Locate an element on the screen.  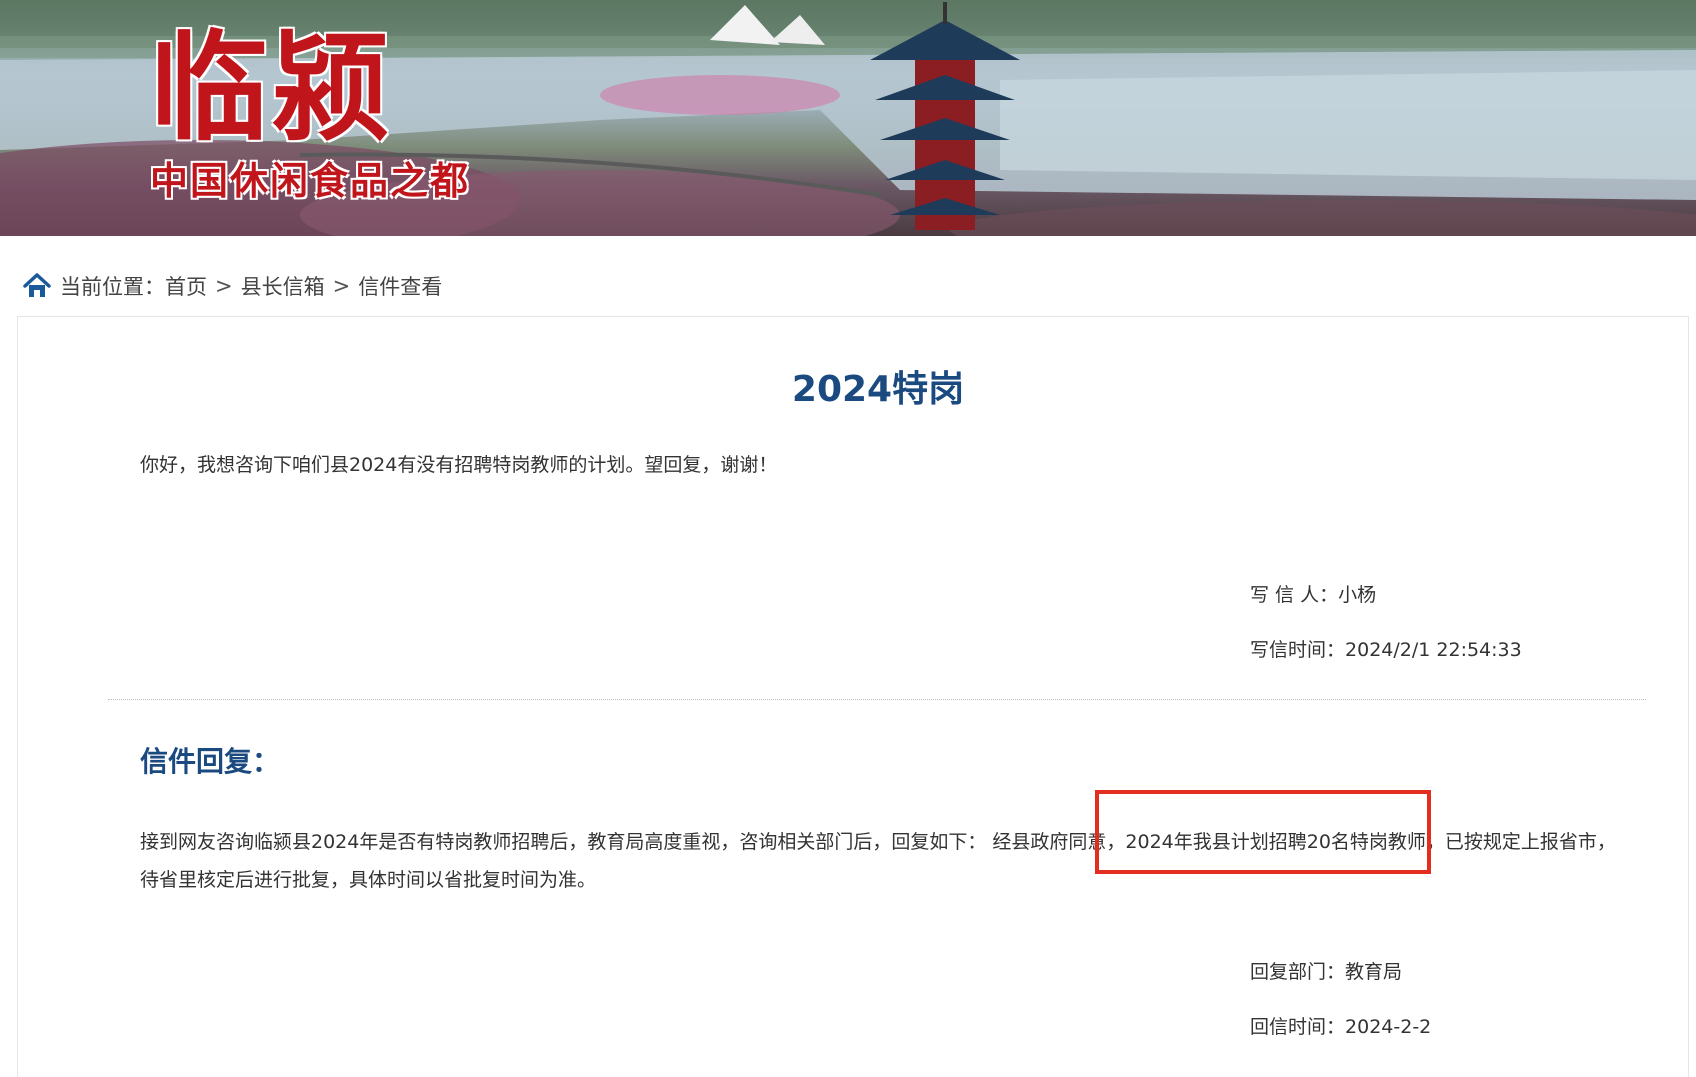
logo-slogan: 中国休闲食品之都 is located at coordinates (310, 180).